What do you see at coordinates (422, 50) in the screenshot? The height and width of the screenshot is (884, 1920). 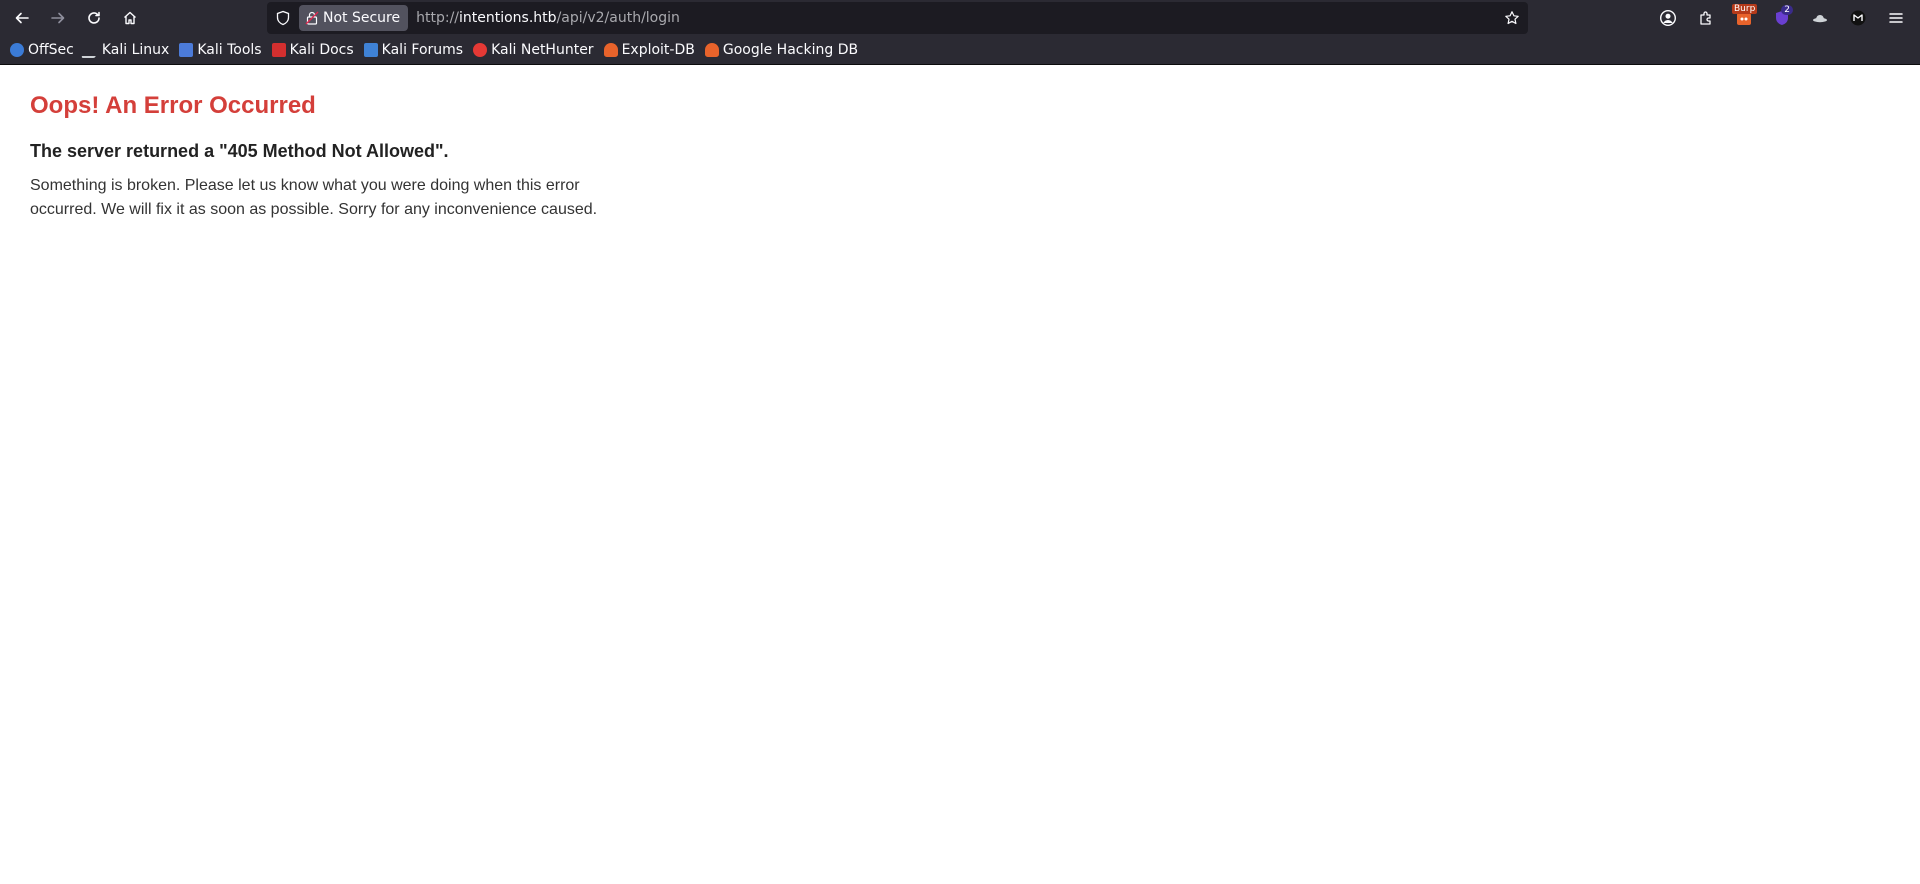 I see `bookmark-label: Kali Forums` at bounding box center [422, 50].